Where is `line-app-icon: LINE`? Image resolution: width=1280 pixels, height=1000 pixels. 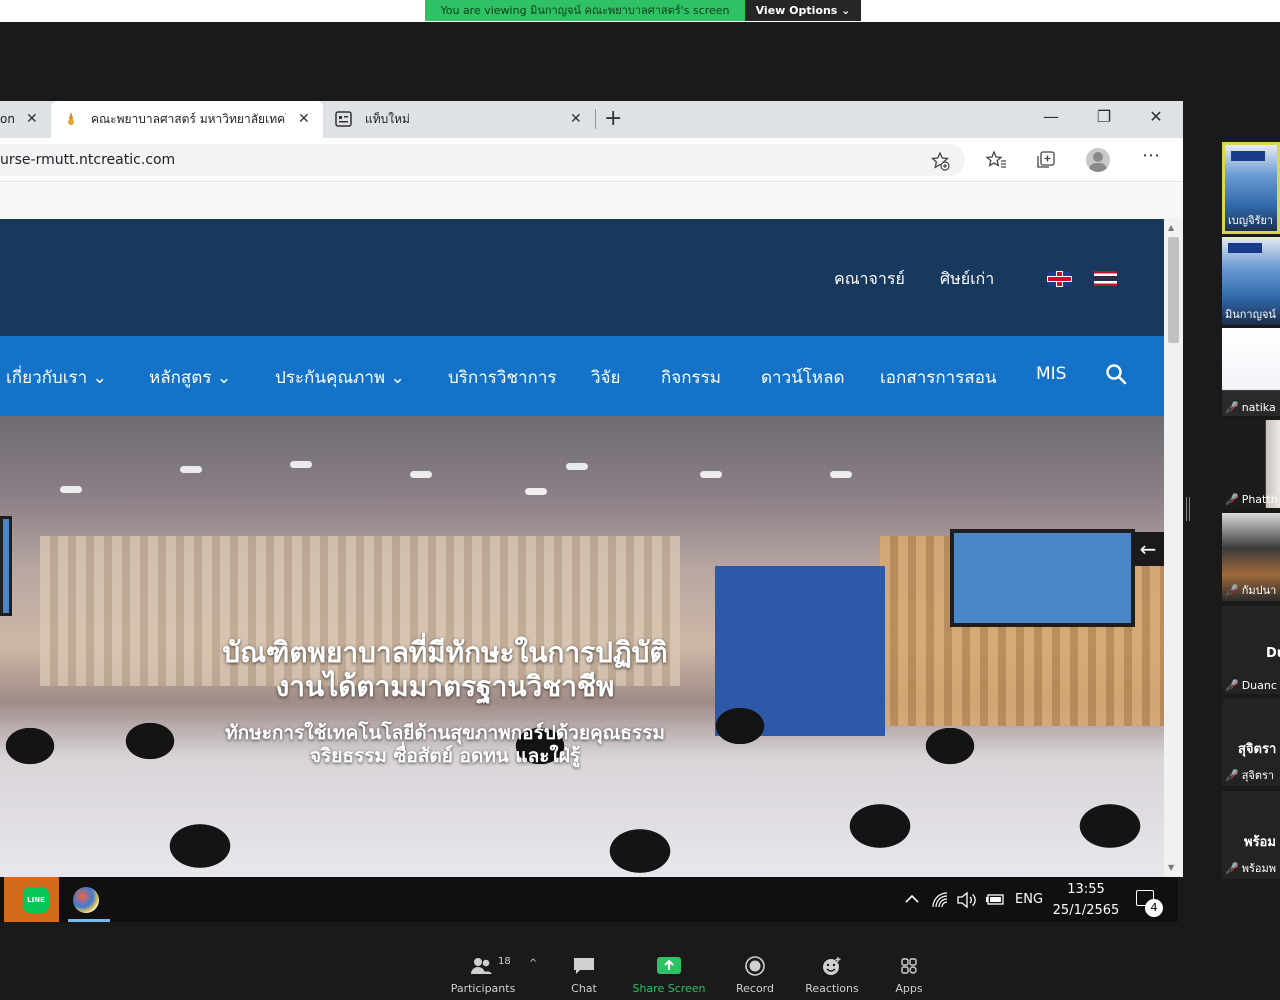
line-app-icon: LINE is located at coordinates (36, 900).